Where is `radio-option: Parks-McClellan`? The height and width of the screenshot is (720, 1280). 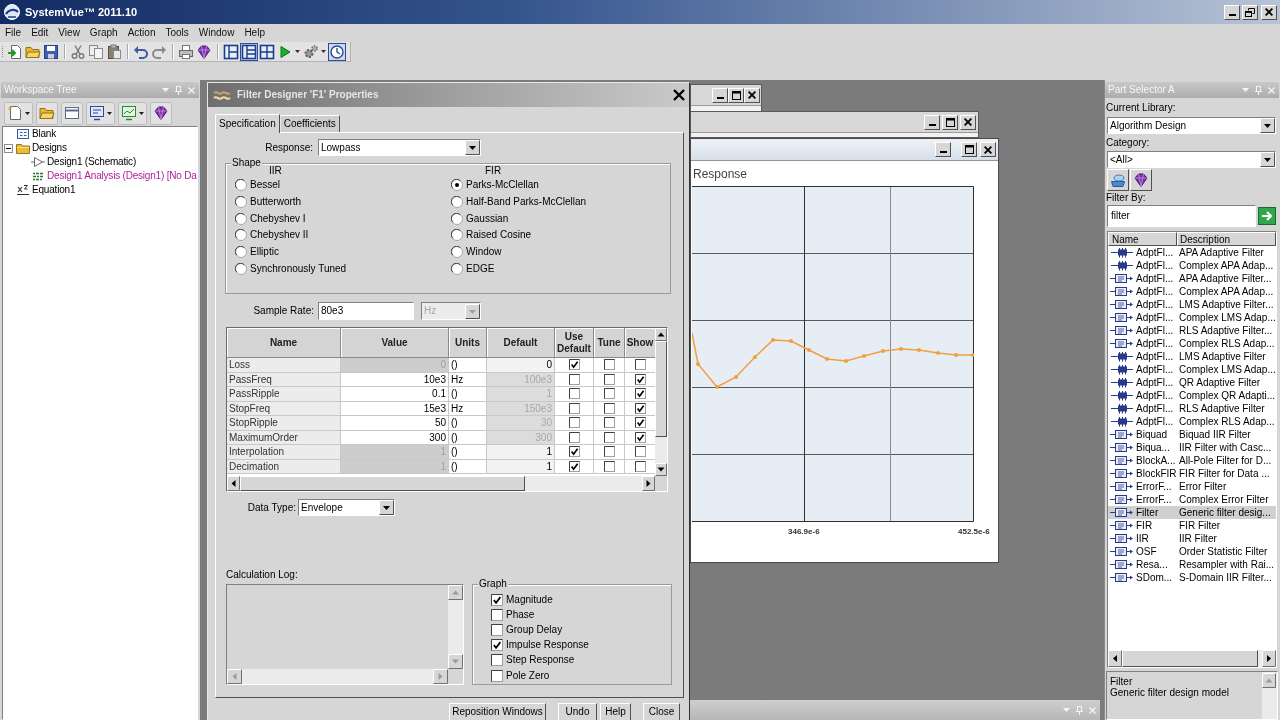
radio-option: Parks-McClellan is located at coordinates (551, 185).